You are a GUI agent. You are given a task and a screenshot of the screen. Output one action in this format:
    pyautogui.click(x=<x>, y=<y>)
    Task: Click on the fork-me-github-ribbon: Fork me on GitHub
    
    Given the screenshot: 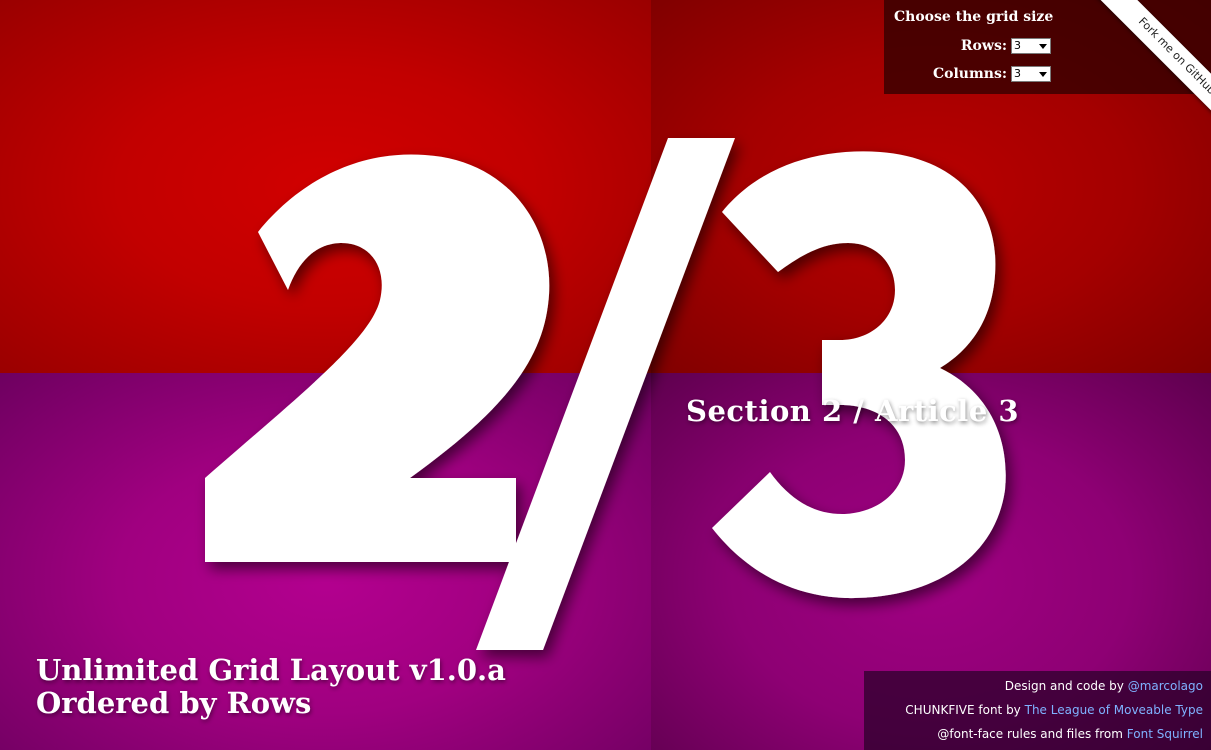 What is the action you would take?
    pyautogui.click(x=1151, y=70)
    